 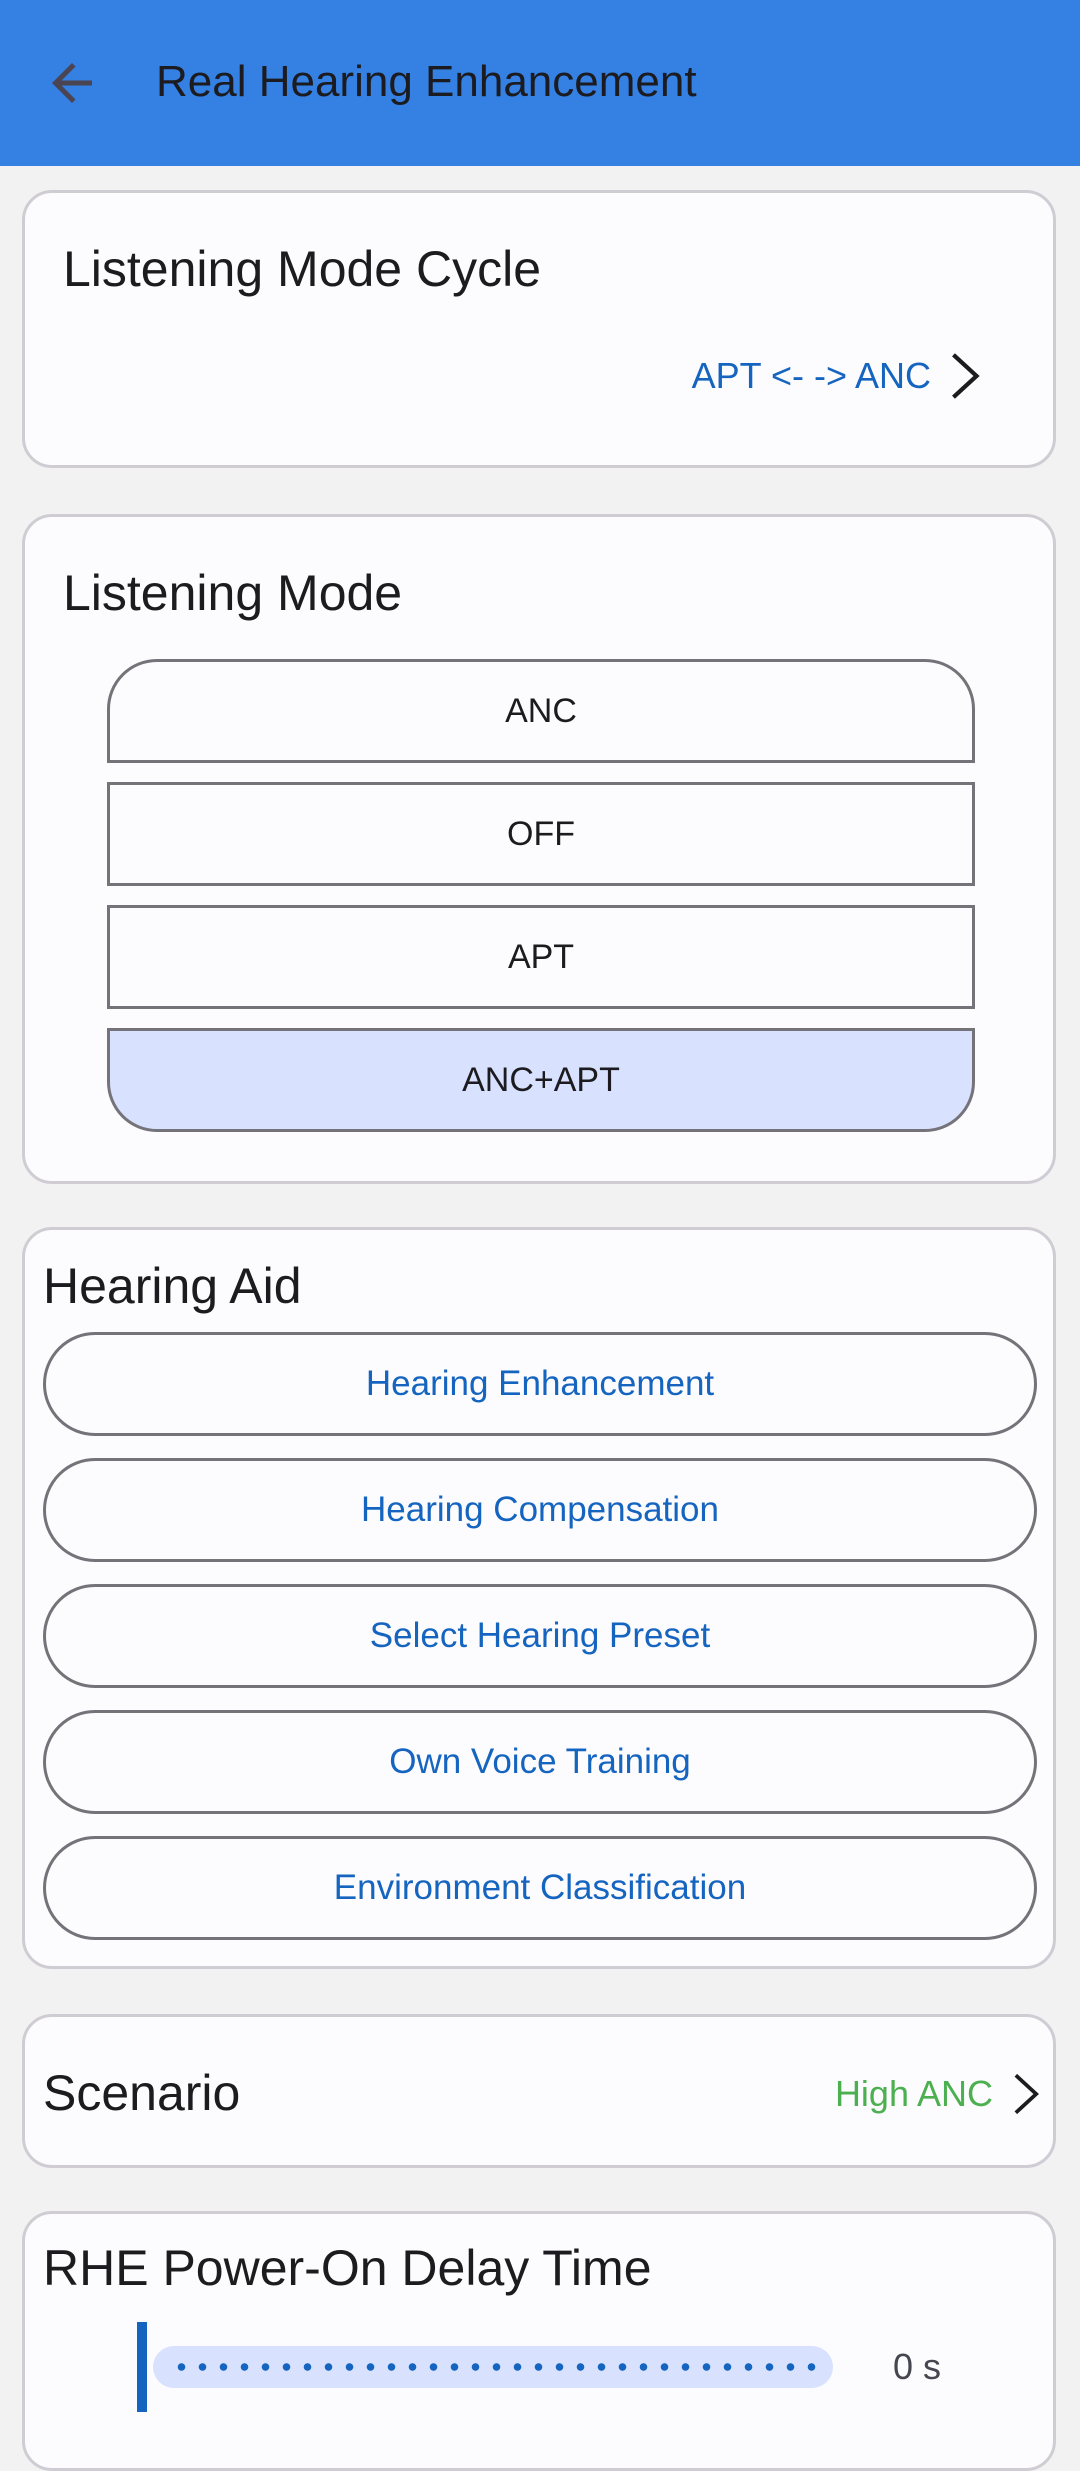 I want to click on scenario-card: Scenario High ANC, so click(x=539, y=2091).